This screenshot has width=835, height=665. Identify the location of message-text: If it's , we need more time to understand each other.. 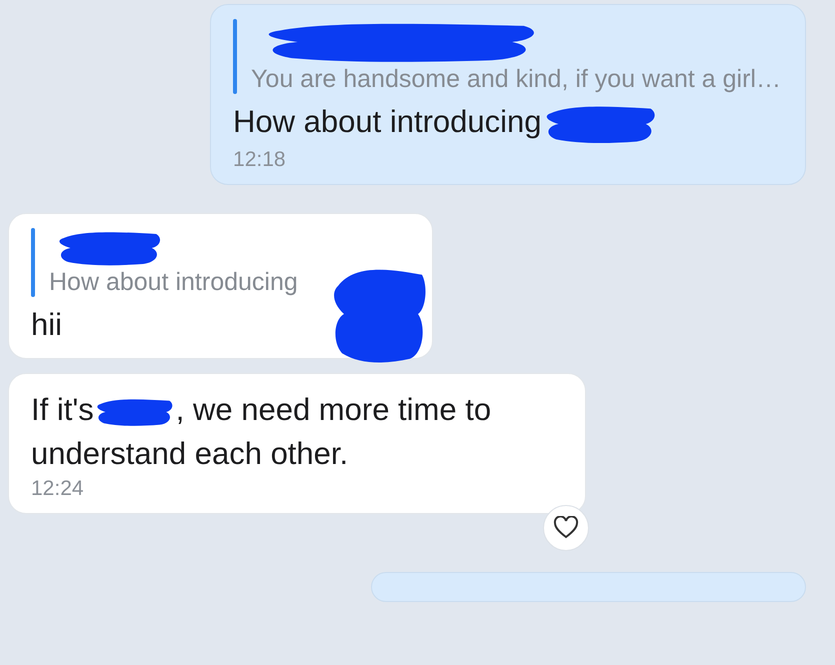
(261, 432).